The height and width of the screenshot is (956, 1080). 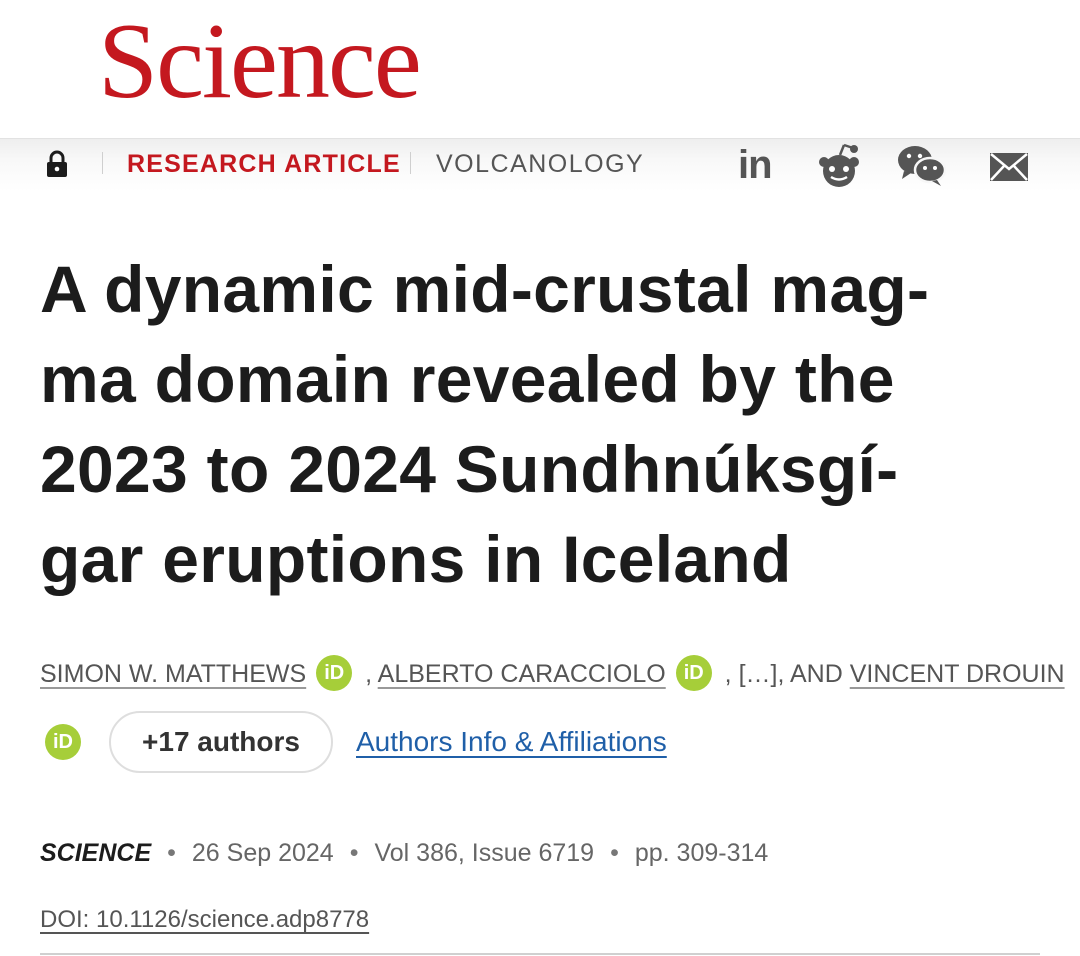 I want to click on title-line: ma domain revealed by the, so click(x=467, y=379).